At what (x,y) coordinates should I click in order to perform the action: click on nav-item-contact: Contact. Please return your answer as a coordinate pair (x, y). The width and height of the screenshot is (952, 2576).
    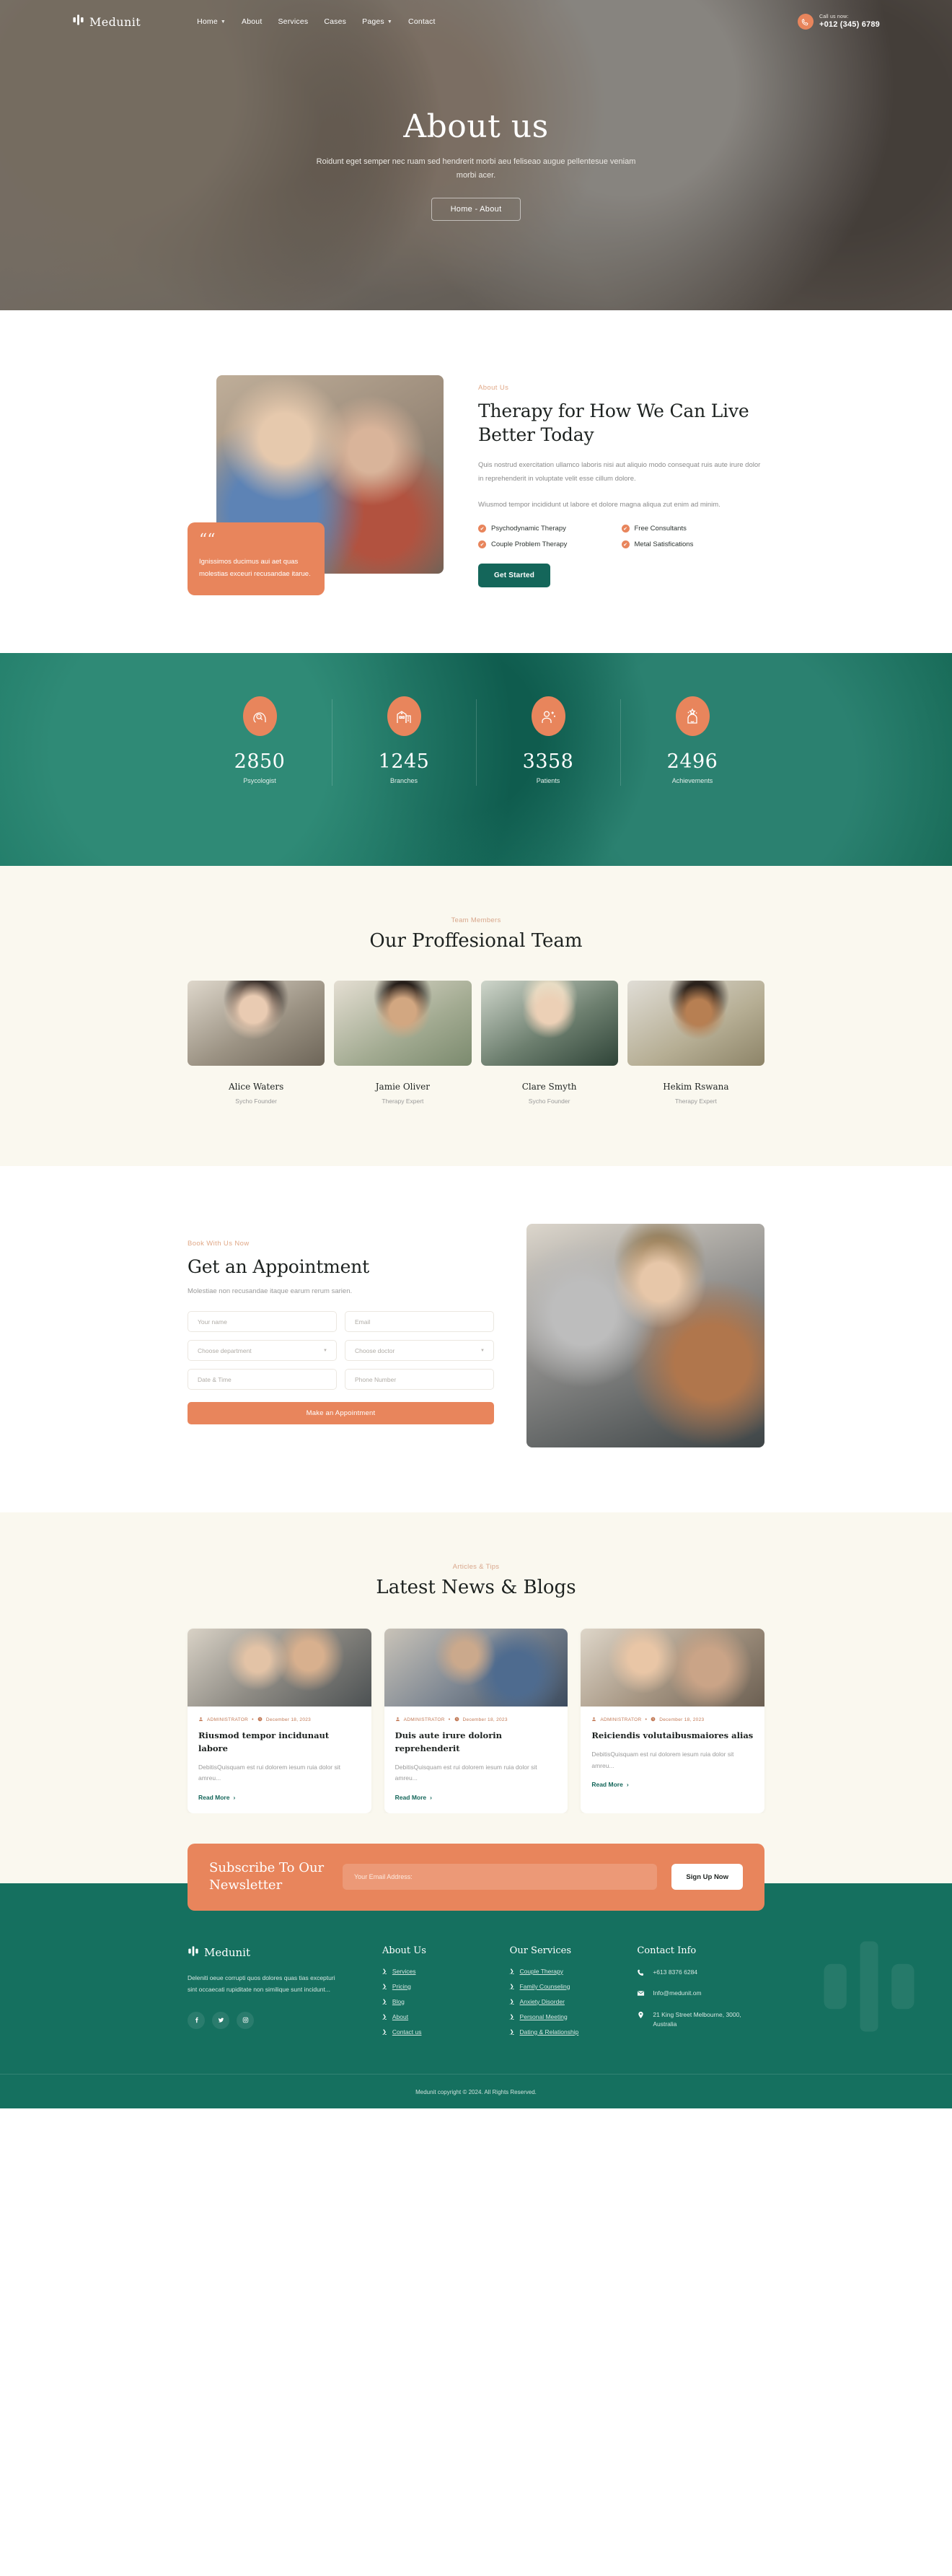
    Looking at the image, I should click on (422, 21).